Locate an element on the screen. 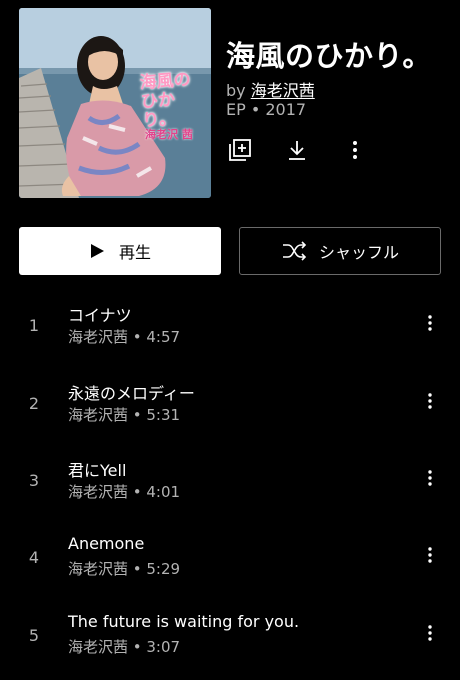 The height and width of the screenshot is (680, 460). shuffle-button: シャッフル is located at coordinates (340, 251).